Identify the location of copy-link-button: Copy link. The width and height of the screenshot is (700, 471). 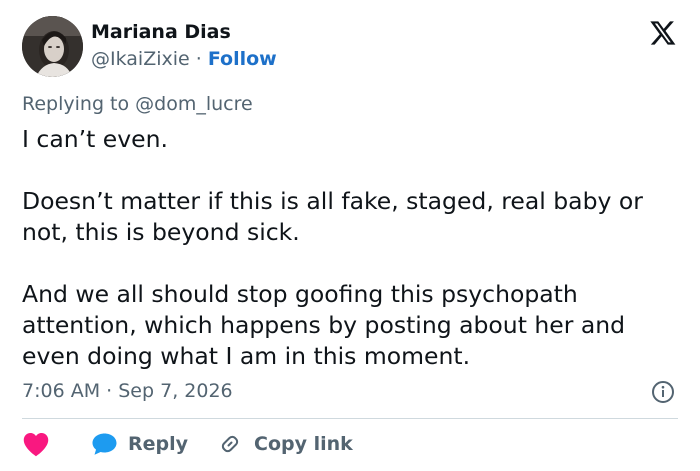
(285, 444).